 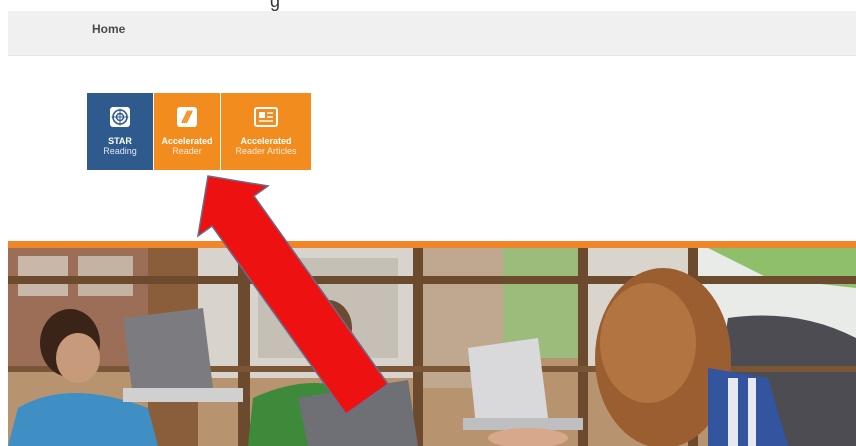 I want to click on top-sliver: g, so click(x=428, y=5).